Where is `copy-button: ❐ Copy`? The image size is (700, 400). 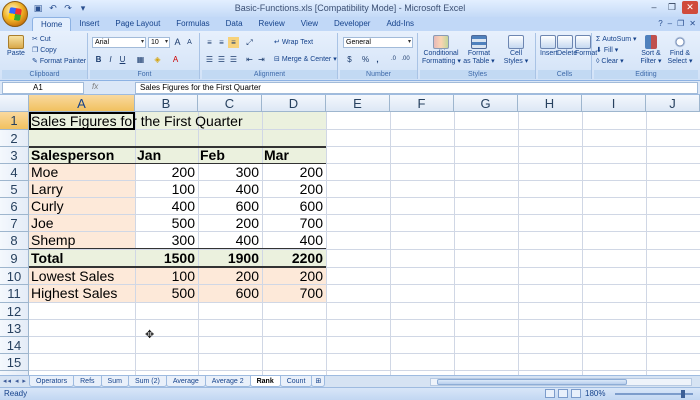 copy-button: ❐ Copy is located at coordinates (44, 50).